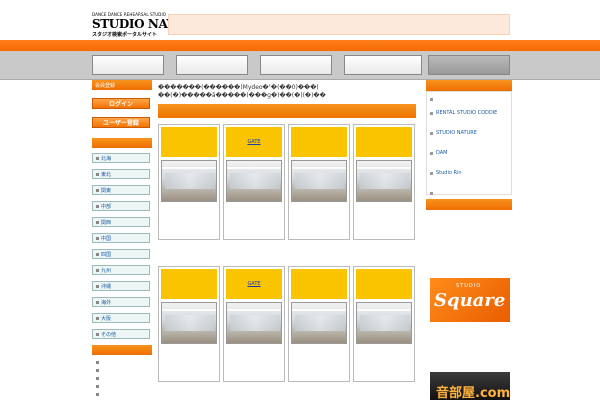 The height and width of the screenshot is (400, 600). What do you see at coordinates (109, 334) in the screenshot?
I see `area-item-label: その他` at bounding box center [109, 334].